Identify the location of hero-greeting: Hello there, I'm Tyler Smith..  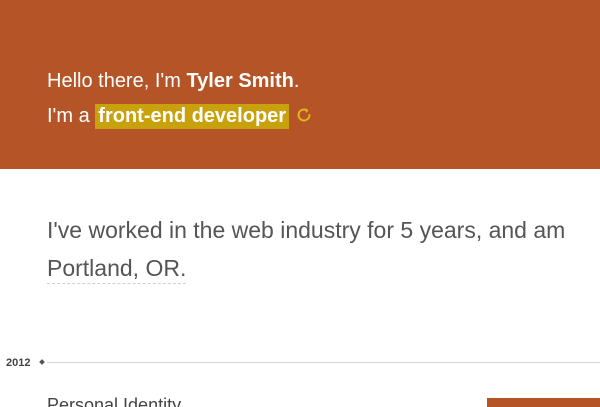
(173, 81).